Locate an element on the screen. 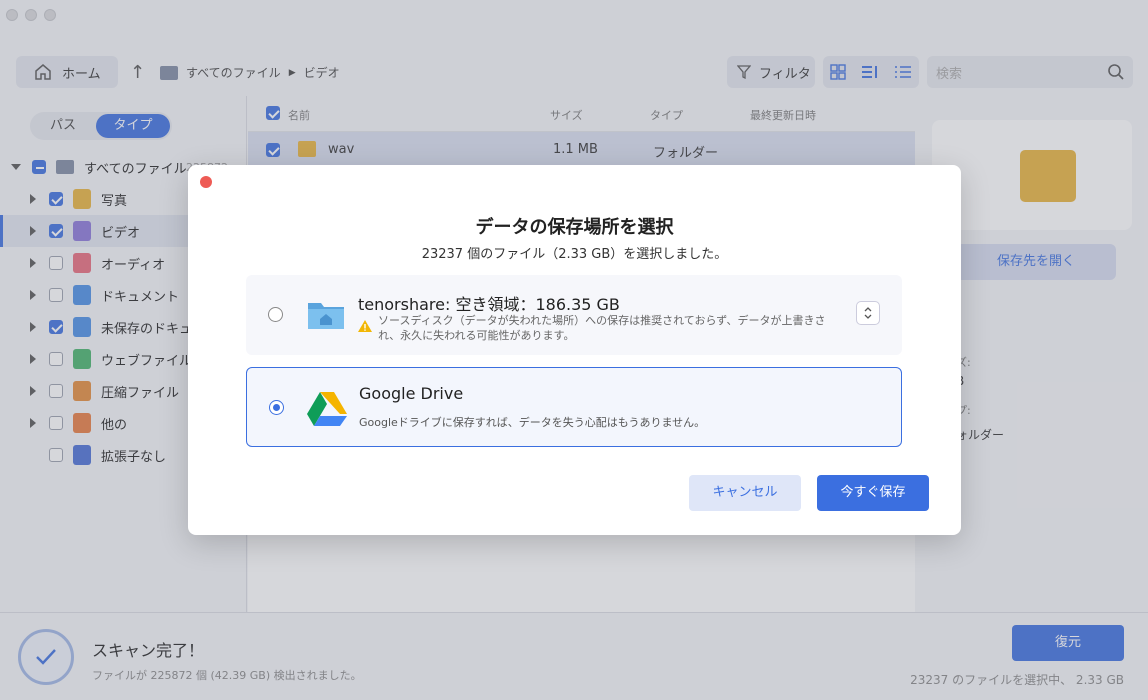 This screenshot has height=700, width=1148. option-title: tenorshare: 空き領域：186.35 GB is located at coordinates (489, 304).